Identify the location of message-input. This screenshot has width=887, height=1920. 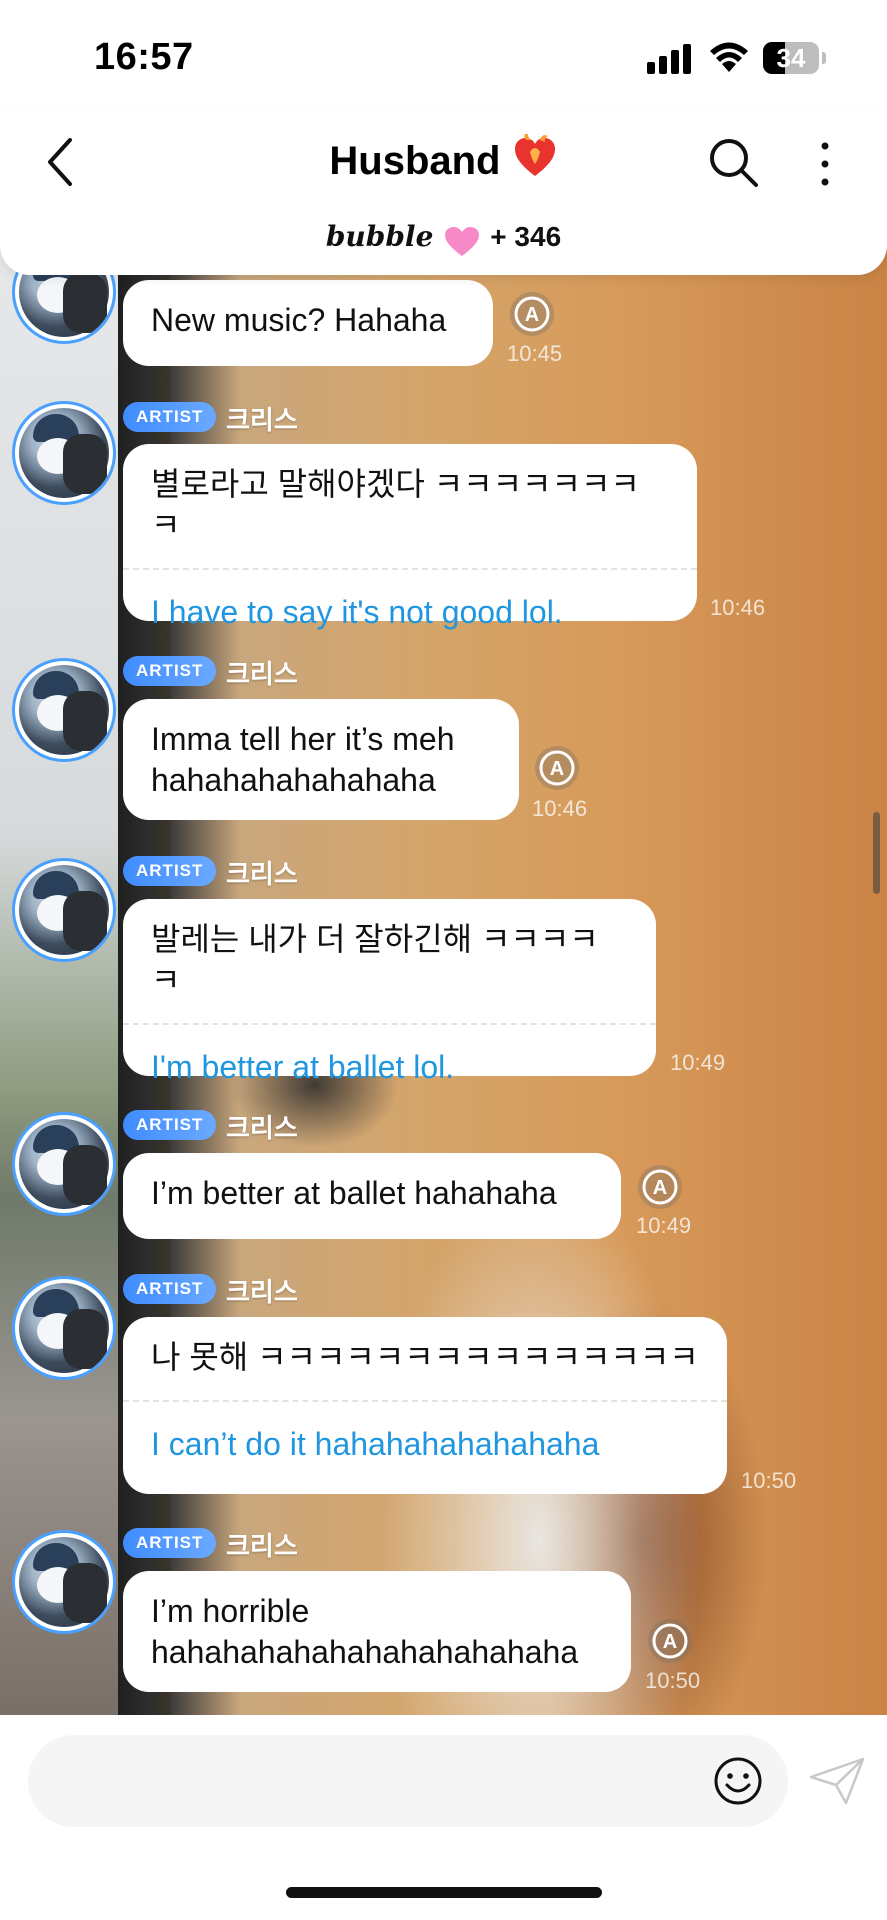
(408, 1781).